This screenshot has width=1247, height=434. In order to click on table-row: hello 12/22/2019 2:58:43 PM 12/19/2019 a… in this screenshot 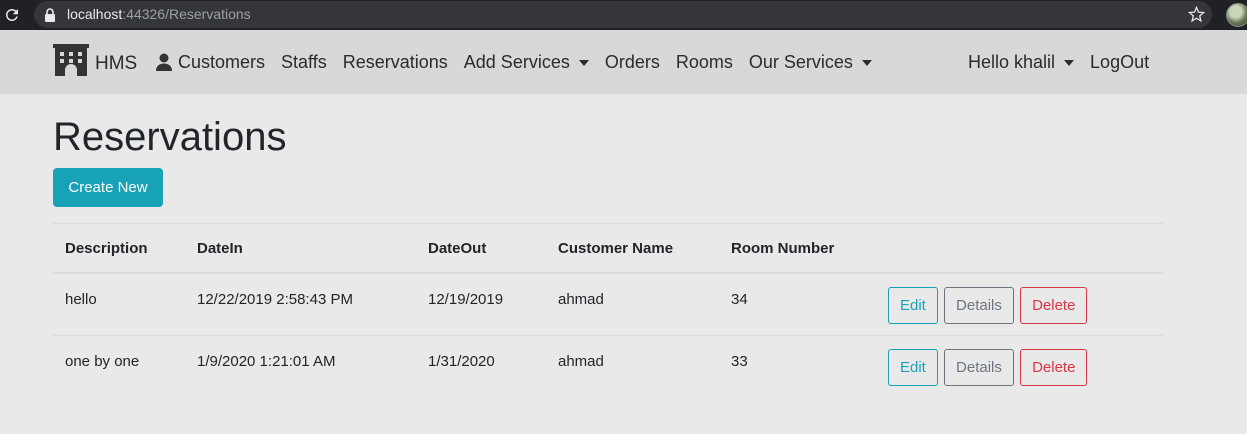, I will do `click(608, 303)`.